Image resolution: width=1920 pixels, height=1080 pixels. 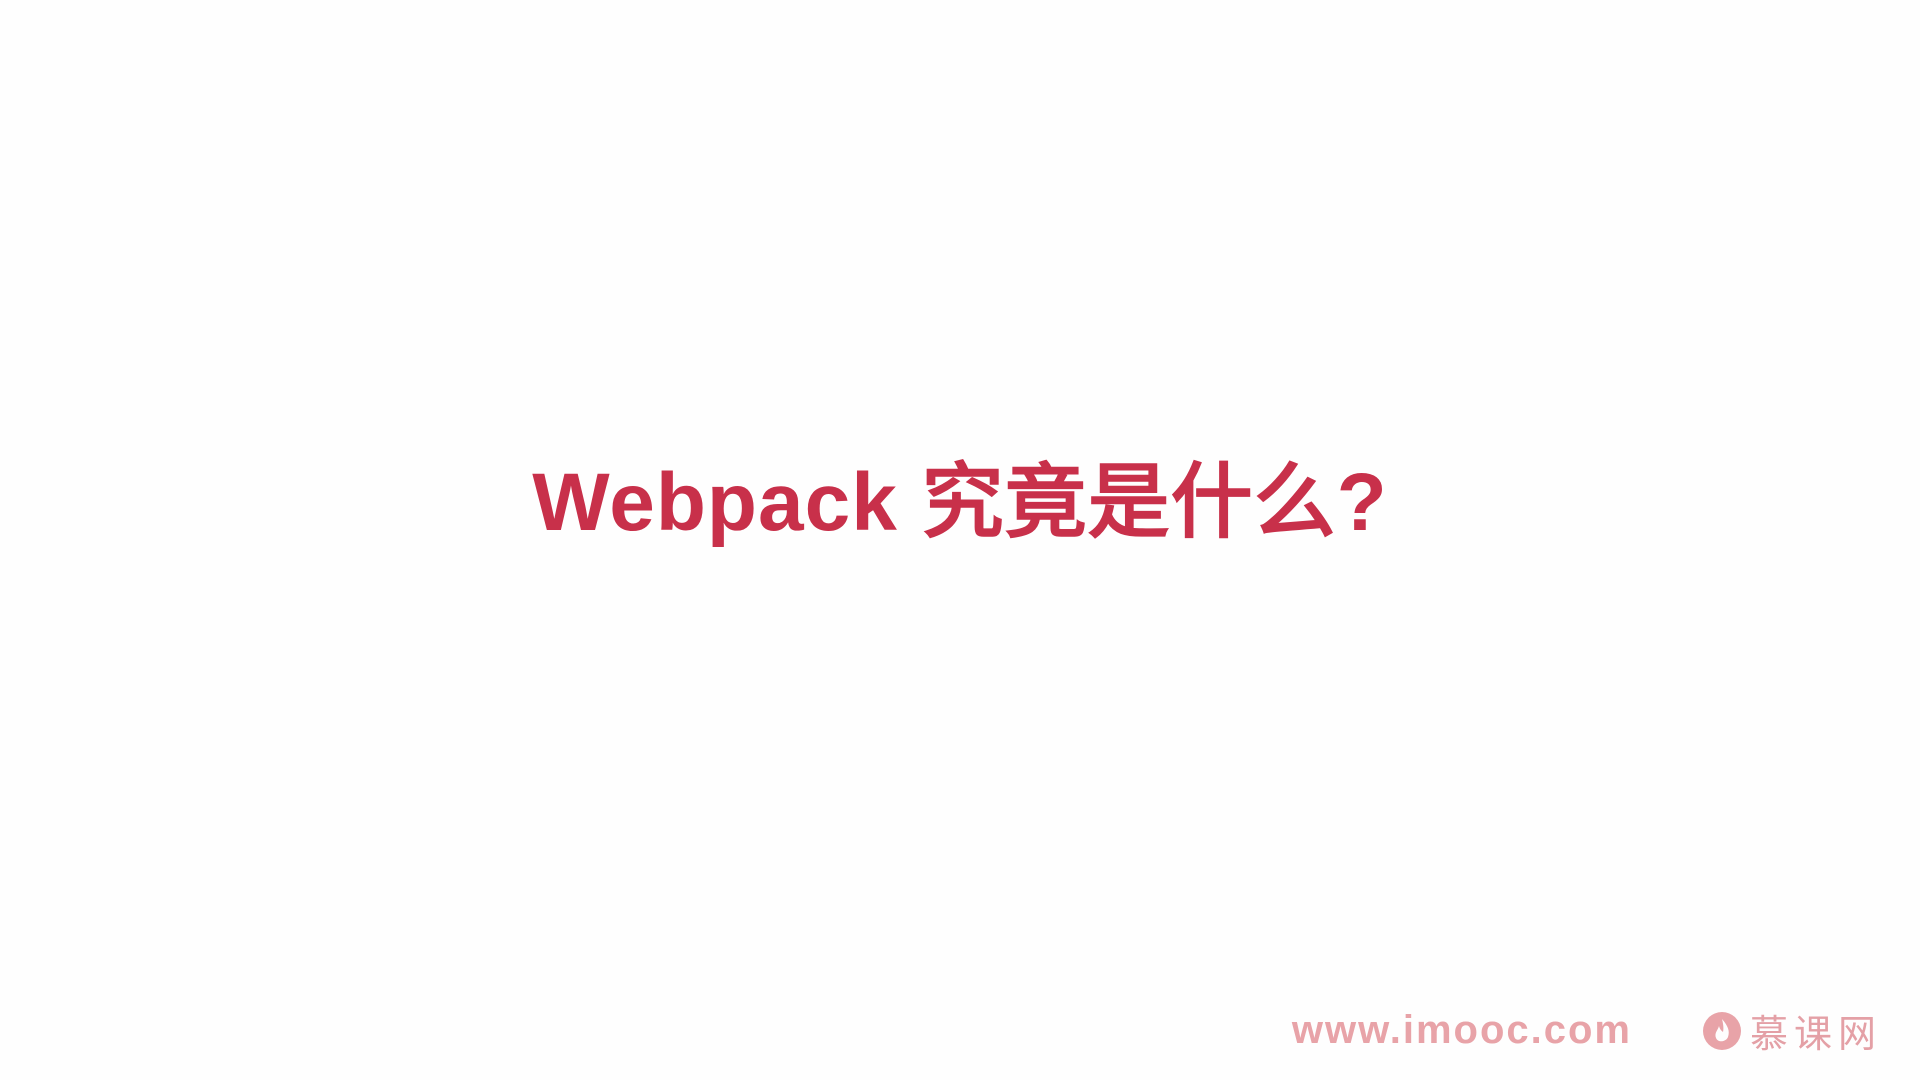 I want to click on imooc-flame-logo-icon, so click(x=1722, y=1031).